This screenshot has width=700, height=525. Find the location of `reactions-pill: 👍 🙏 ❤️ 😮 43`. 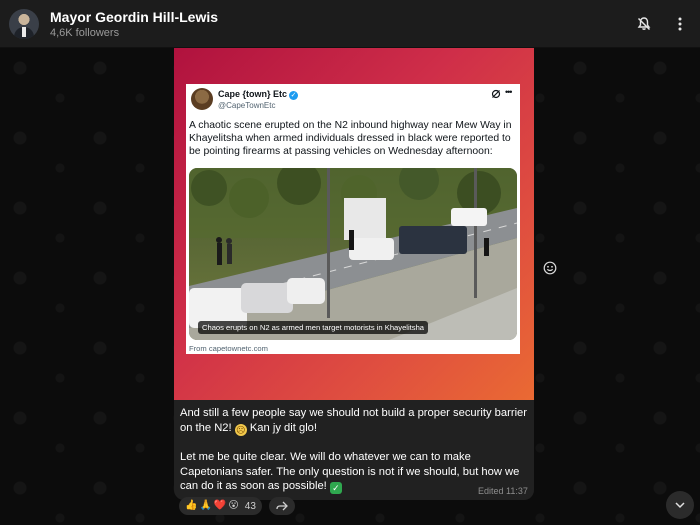

reactions-pill: 👍 🙏 ❤️ 😮 43 is located at coordinates (220, 506).